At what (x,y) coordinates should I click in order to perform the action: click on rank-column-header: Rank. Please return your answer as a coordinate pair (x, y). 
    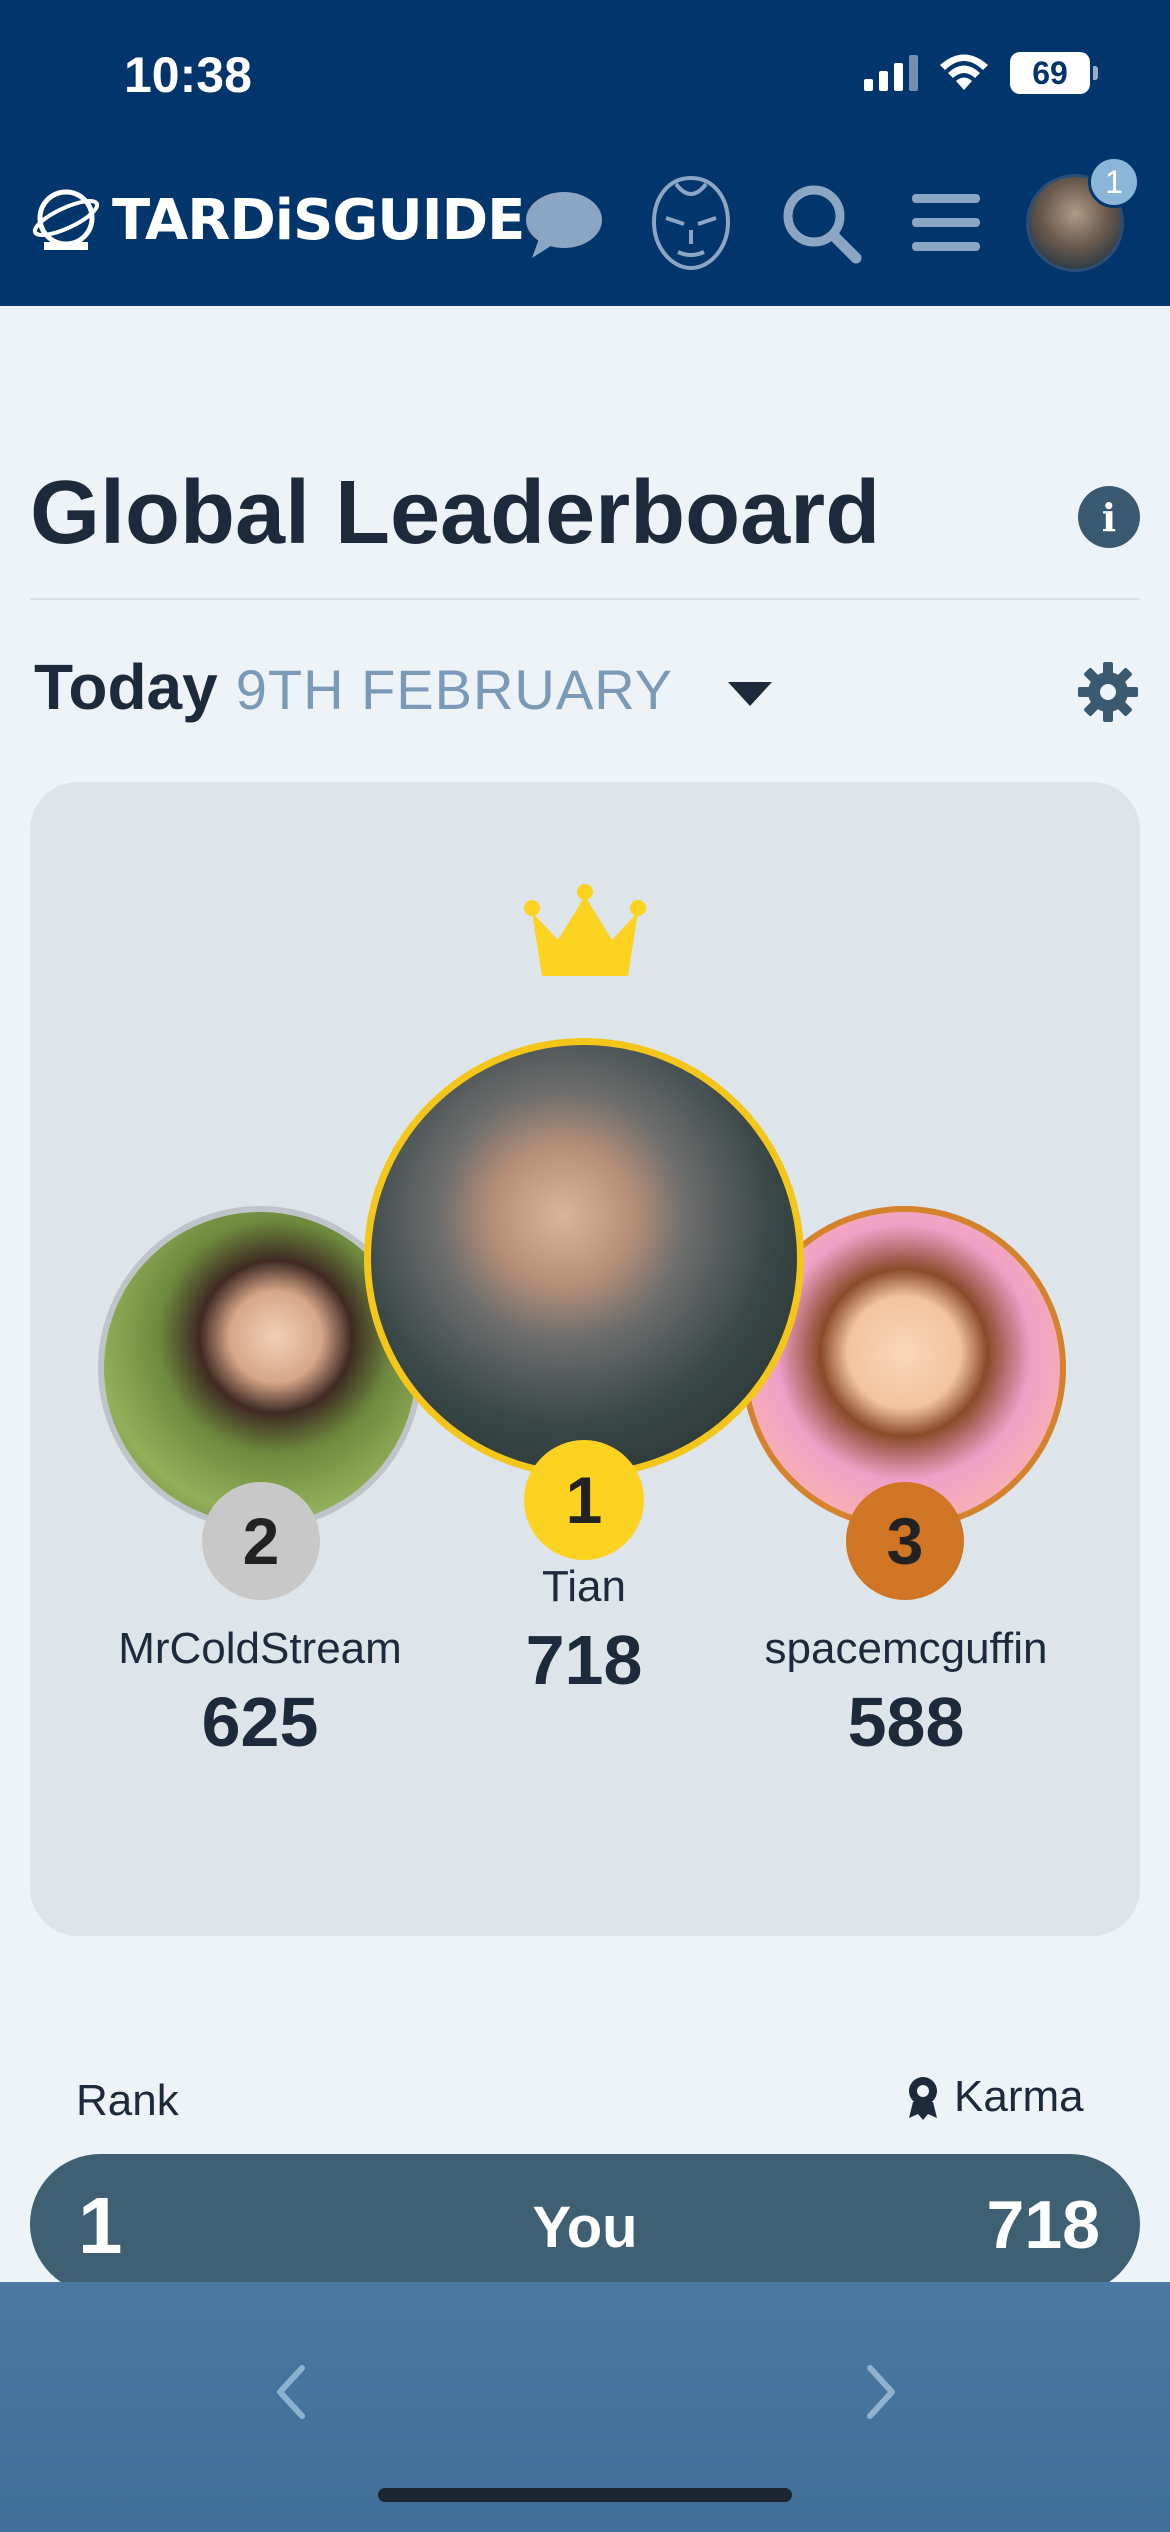
    Looking at the image, I should click on (127, 2100).